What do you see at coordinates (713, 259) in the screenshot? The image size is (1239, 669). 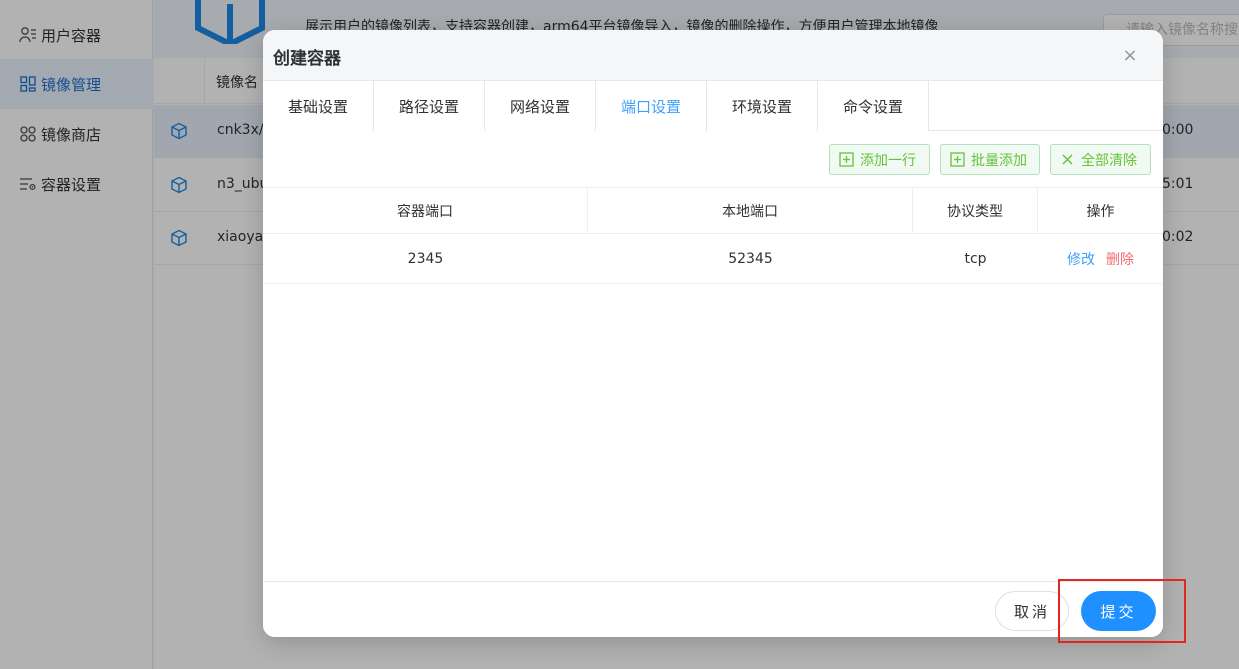 I see `table-row: 2345 52345 tcp 修改 删除` at bounding box center [713, 259].